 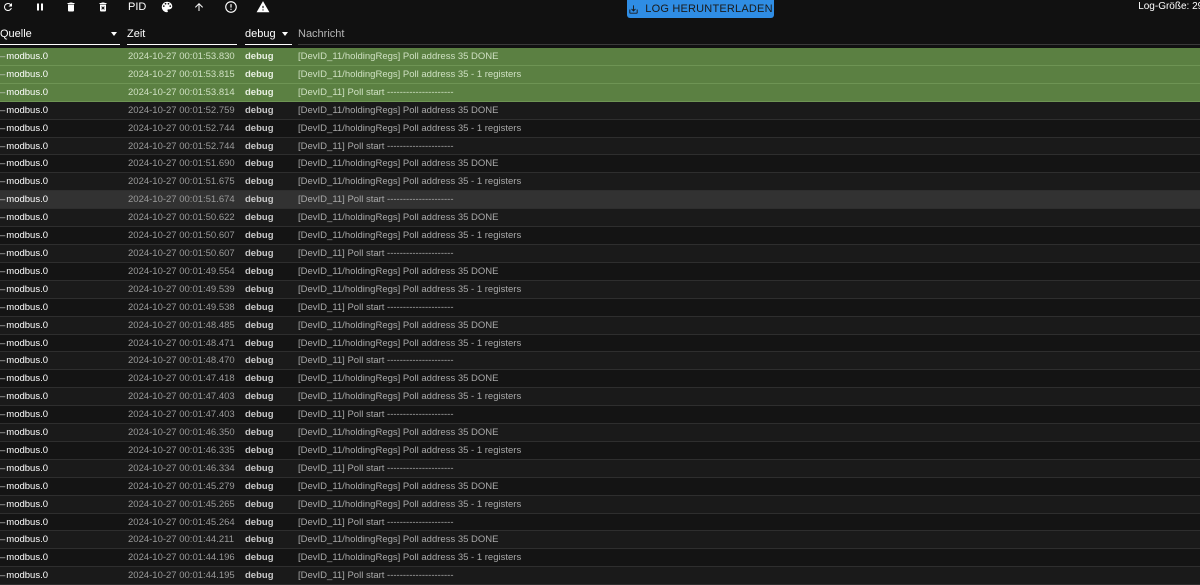 I want to click on log-toolbar: PID LOG HERUNTERLADEN Log-Größe: 29., so click(x=600, y=11).